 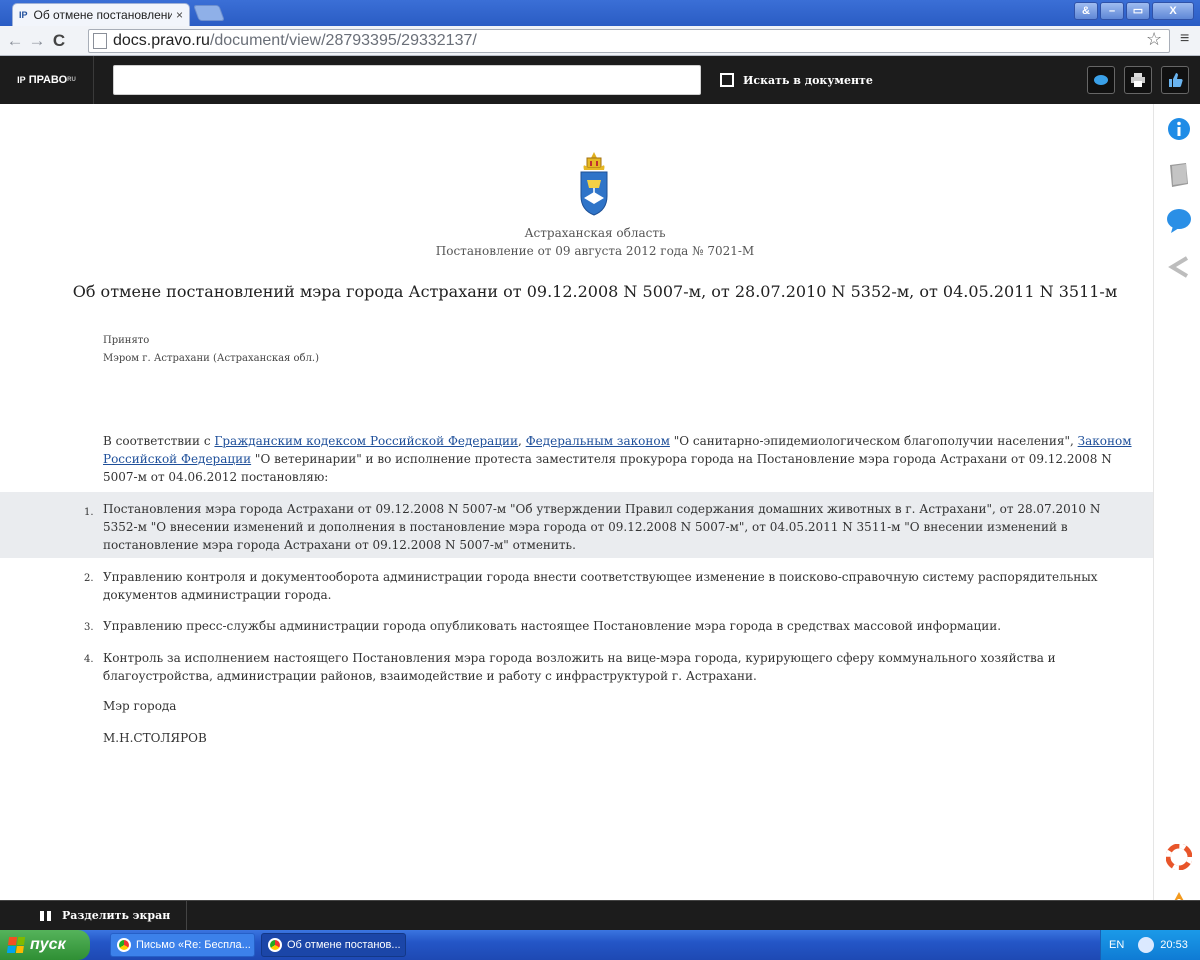 I want to click on window-user-button: &, so click(x=1086, y=11).